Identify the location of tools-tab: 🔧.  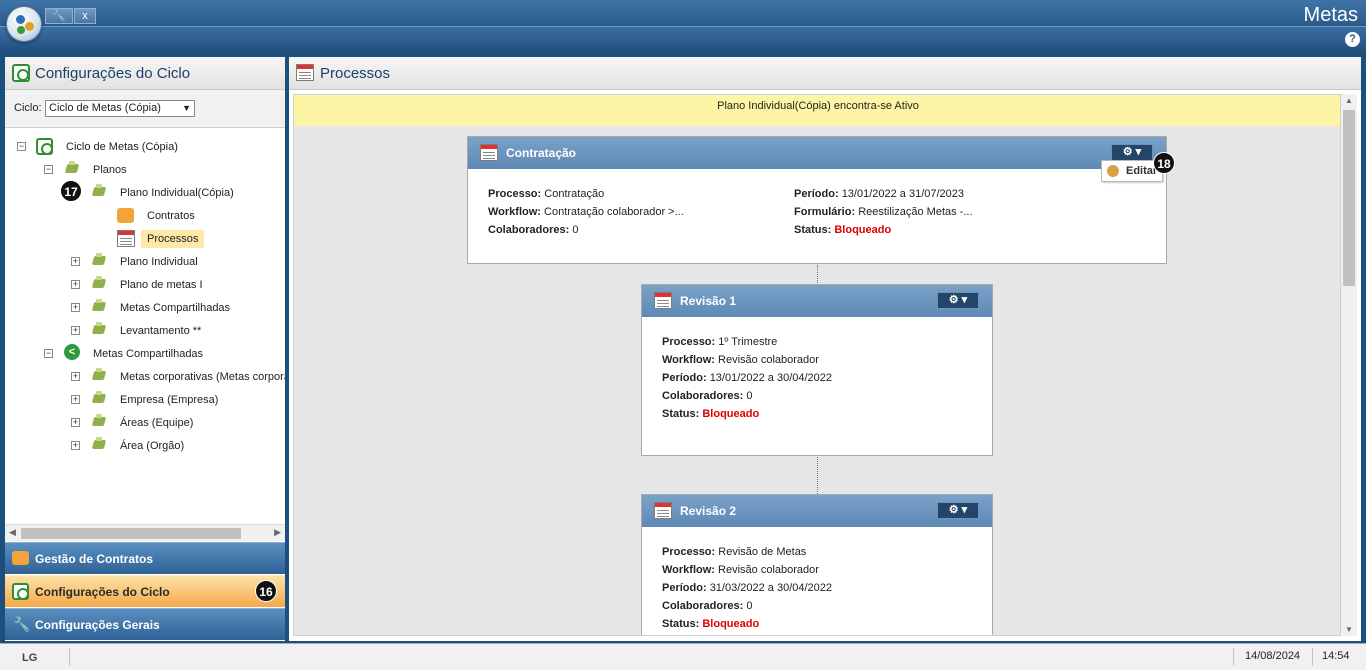
(59, 16).